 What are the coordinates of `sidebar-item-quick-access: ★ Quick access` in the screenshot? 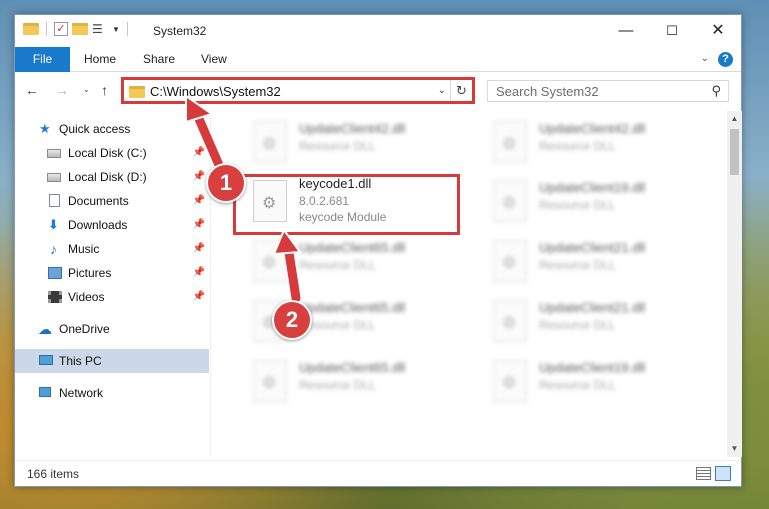 It's located at (112, 129).